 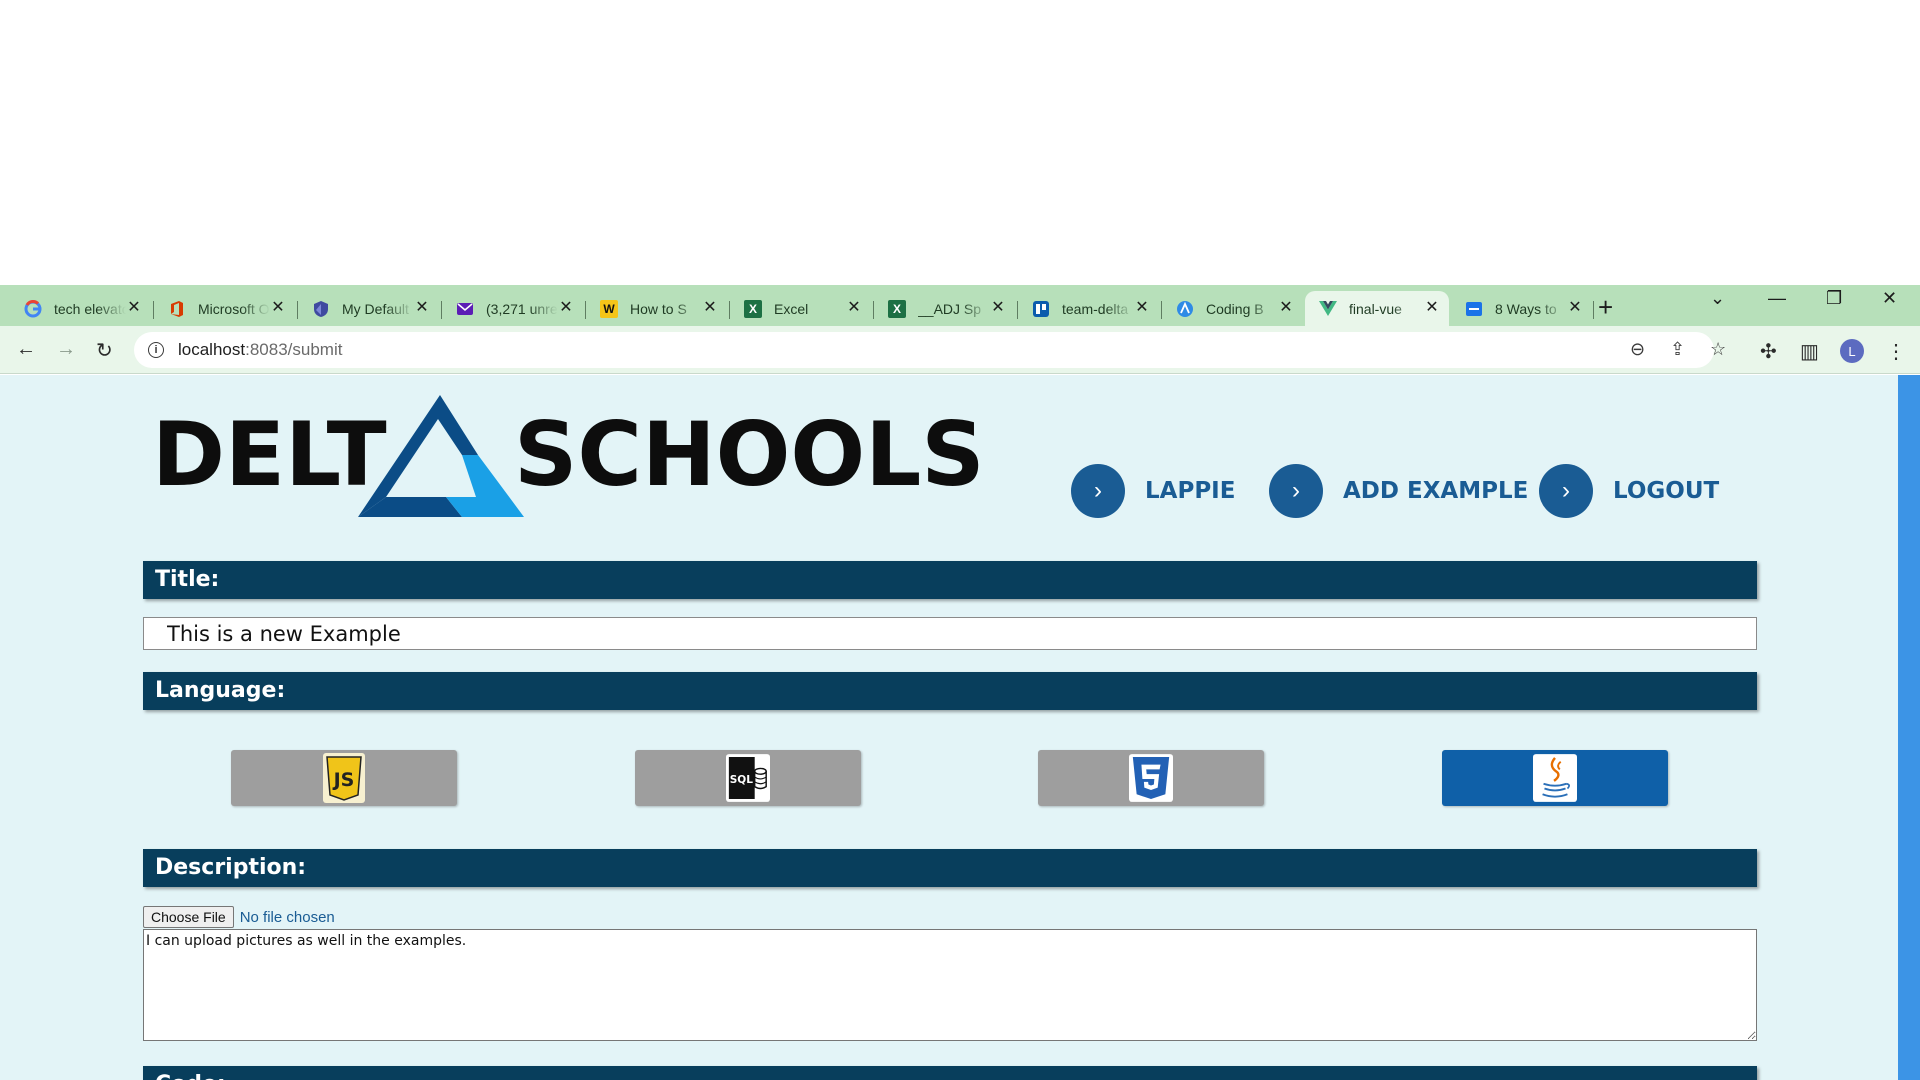 What do you see at coordinates (287, 917) in the screenshot?
I see `file-status-text: No file chosen` at bounding box center [287, 917].